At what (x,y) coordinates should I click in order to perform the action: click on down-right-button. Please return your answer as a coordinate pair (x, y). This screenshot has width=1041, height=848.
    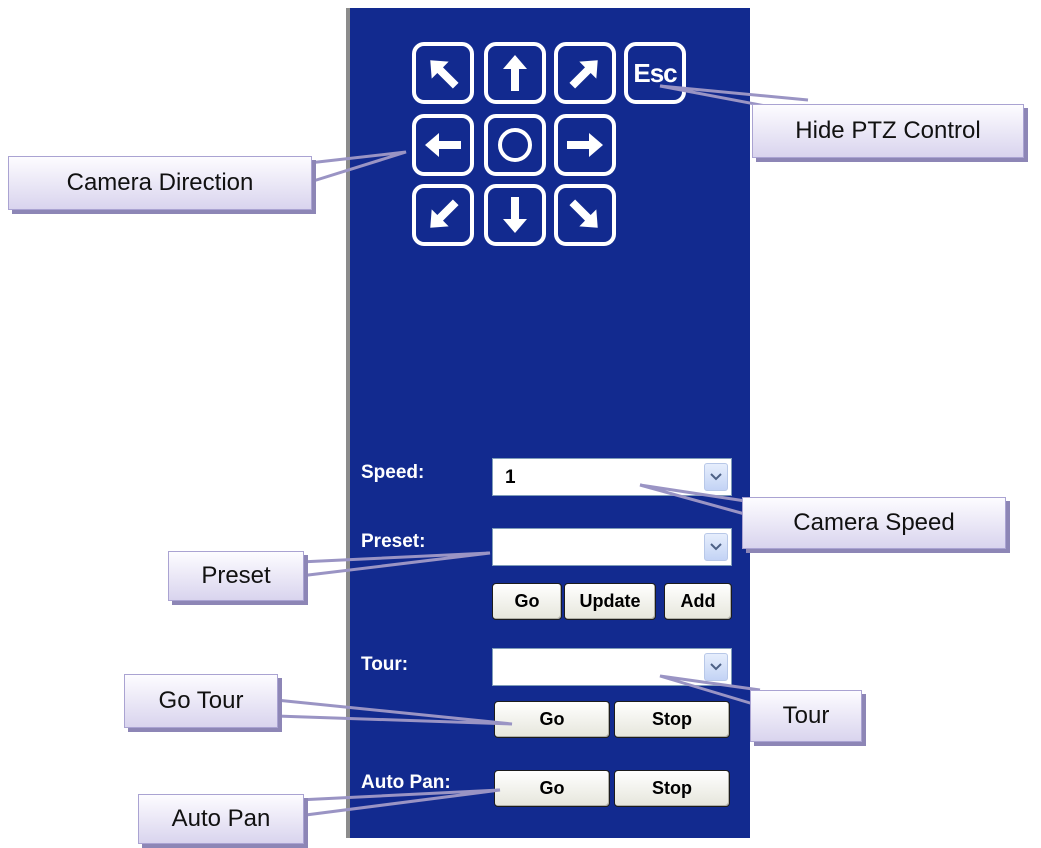
    Looking at the image, I should click on (585, 215).